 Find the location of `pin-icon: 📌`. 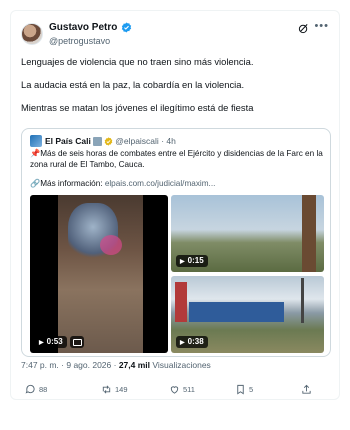

pin-icon: 📌 is located at coordinates (35, 153).